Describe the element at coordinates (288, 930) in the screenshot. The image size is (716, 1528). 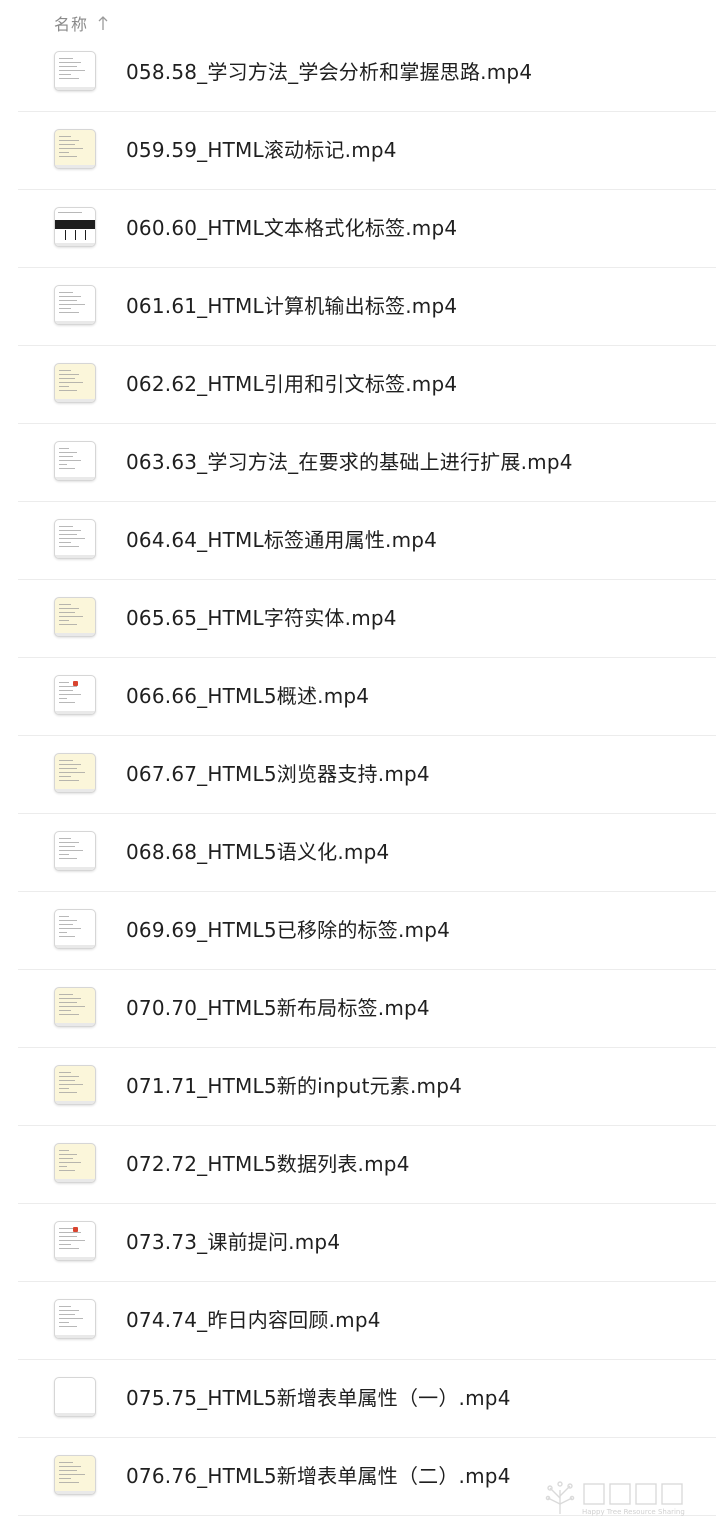
I see `file-name: 069.69_HTML5已移除的标签.mp4` at that location.